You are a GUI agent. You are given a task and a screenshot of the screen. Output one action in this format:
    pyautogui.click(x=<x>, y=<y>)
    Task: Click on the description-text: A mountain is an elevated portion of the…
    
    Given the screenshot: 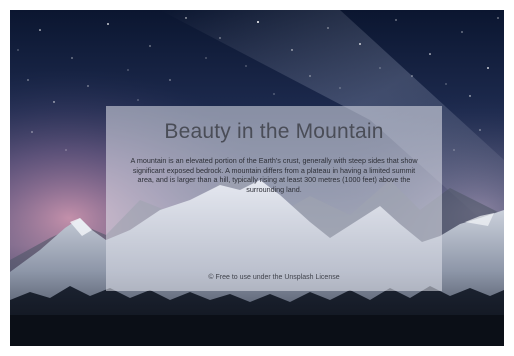 What is the action you would take?
    pyautogui.click(x=274, y=175)
    